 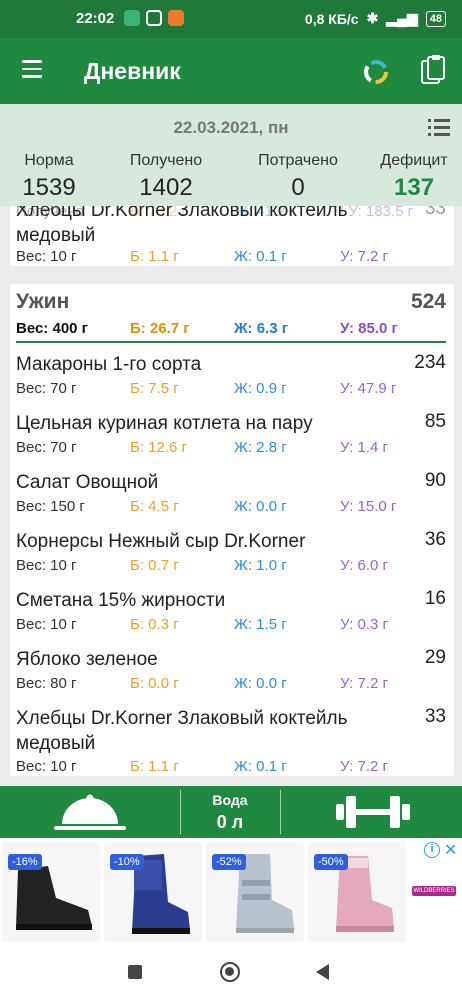 I want to click on dumbbell-icon, so click(x=373, y=812).